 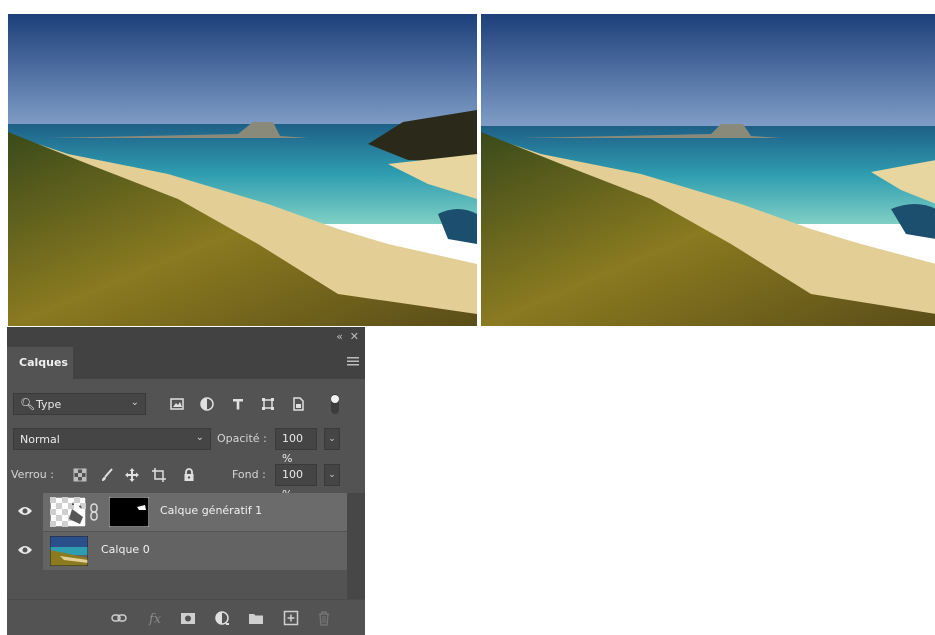 What do you see at coordinates (159, 475) in the screenshot?
I see `lock-artboard-icon` at bounding box center [159, 475].